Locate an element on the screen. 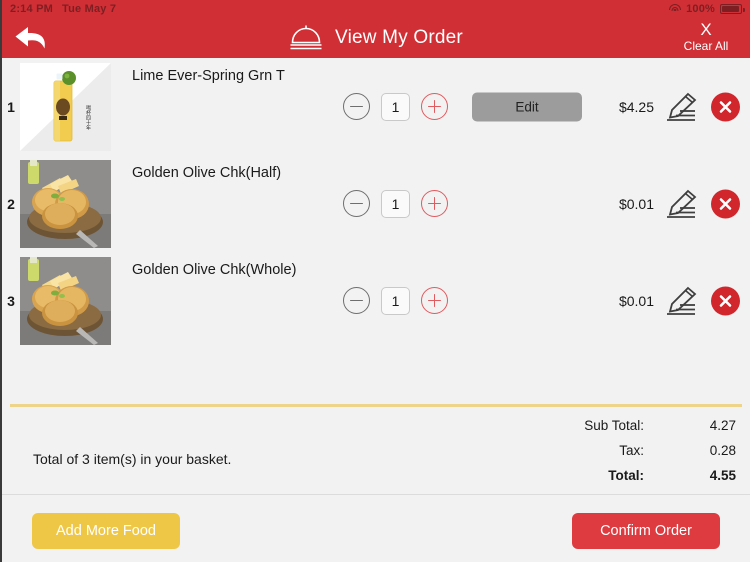 The height and width of the screenshot is (562, 750). food-dome-icon is located at coordinates (306, 37).